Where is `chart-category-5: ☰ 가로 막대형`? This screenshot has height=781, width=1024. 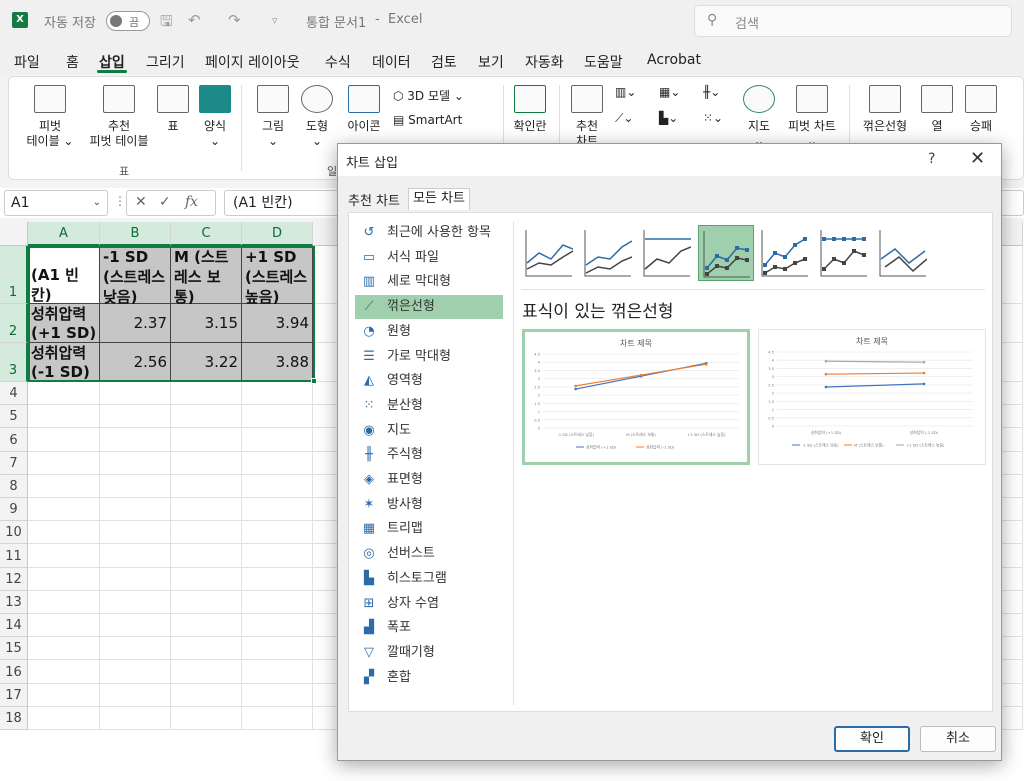
chart-category-5: ☰ 가로 막대형 is located at coordinates (429, 357).